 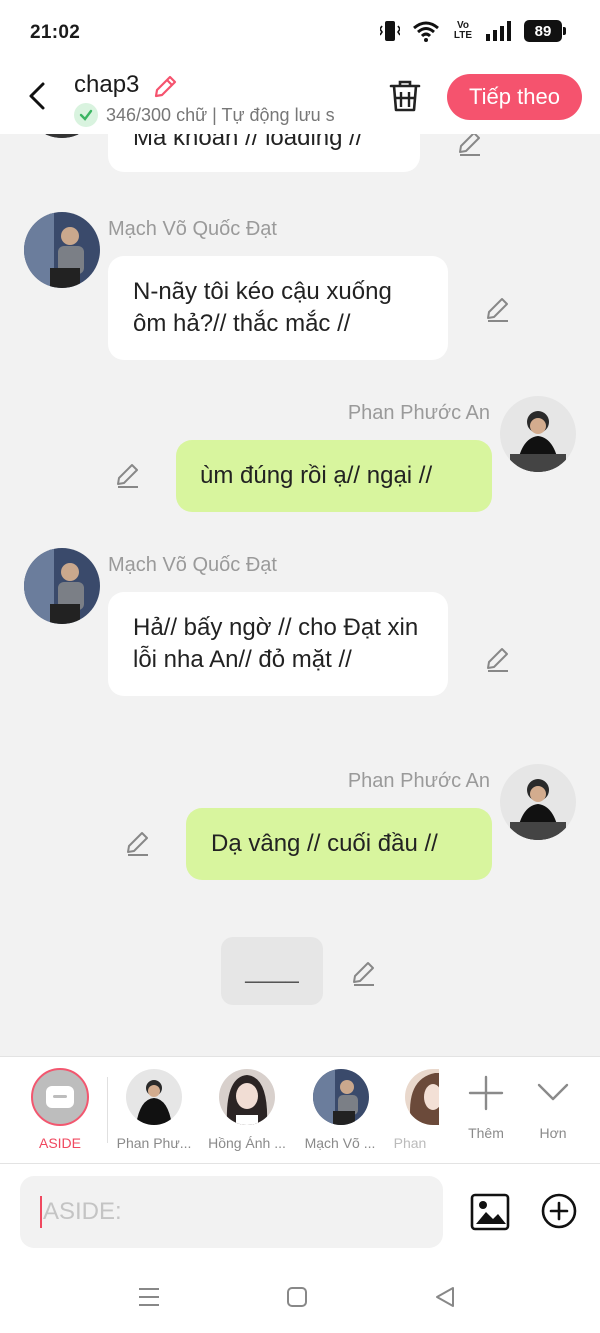 I want to click on aside-icon, so click(x=60, y=1097).